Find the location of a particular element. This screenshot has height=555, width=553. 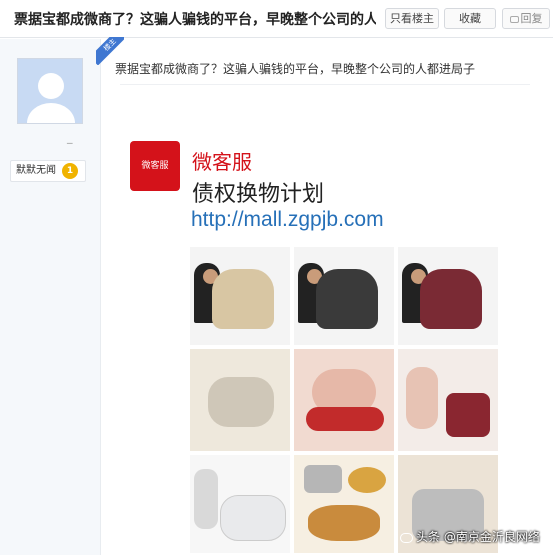

product-image-chair-beige is located at coordinates (240, 296).